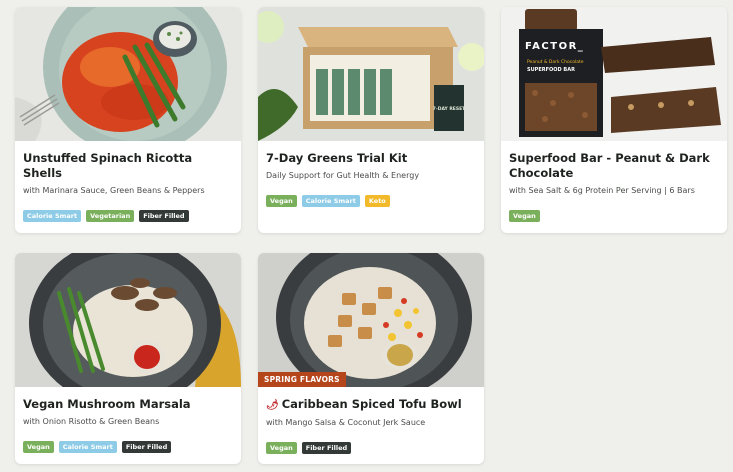  I want to click on tag-list: Calorie Smart Vegetarian Fiber Filled, so click(128, 216).